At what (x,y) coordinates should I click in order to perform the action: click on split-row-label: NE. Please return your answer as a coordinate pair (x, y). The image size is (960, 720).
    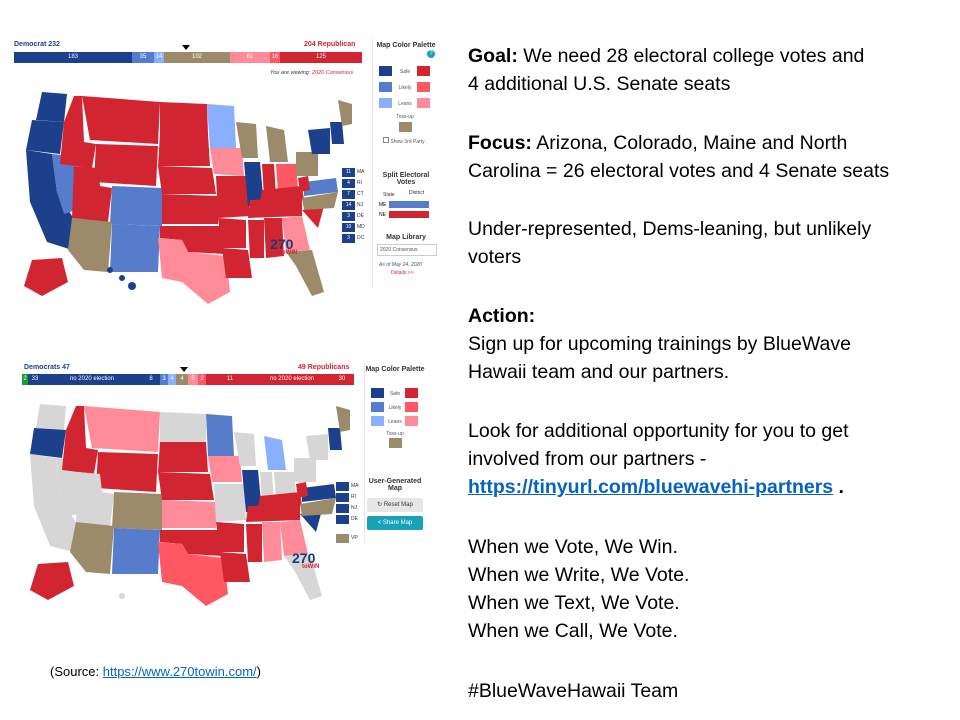
    Looking at the image, I should click on (382, 215).